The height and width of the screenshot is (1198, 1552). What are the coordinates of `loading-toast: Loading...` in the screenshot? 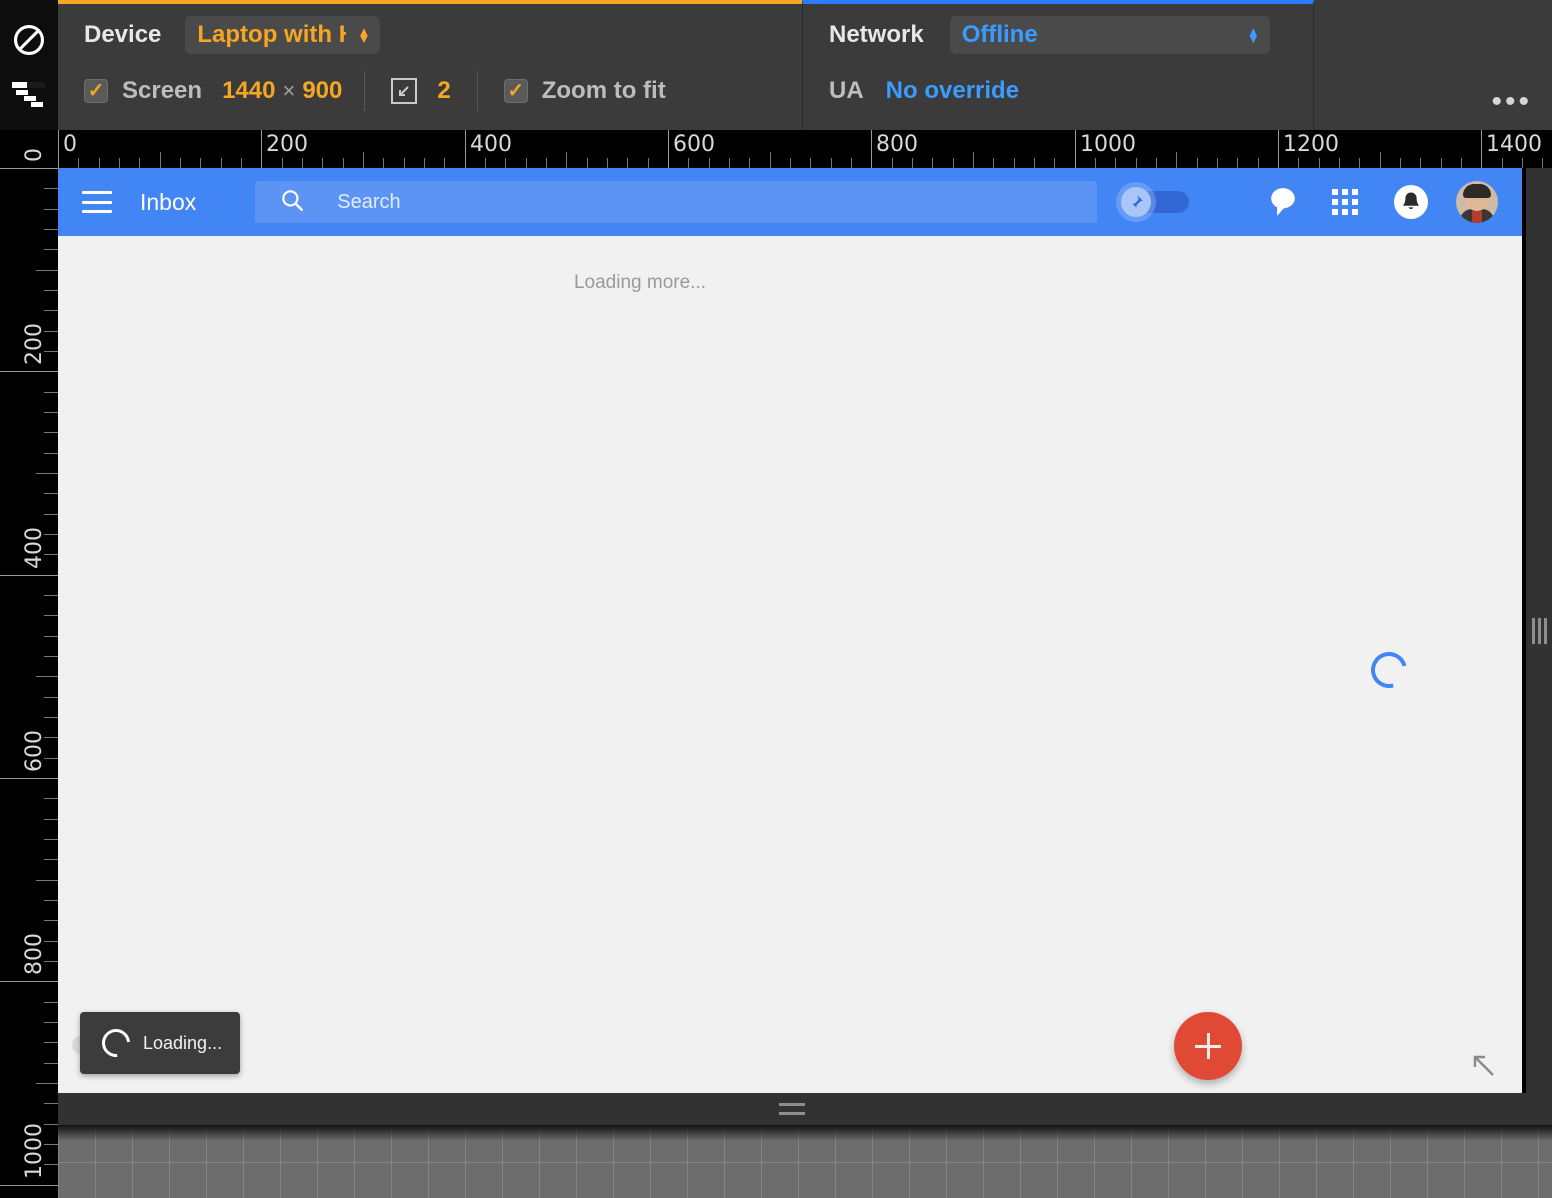 It's located at (160, 1043).